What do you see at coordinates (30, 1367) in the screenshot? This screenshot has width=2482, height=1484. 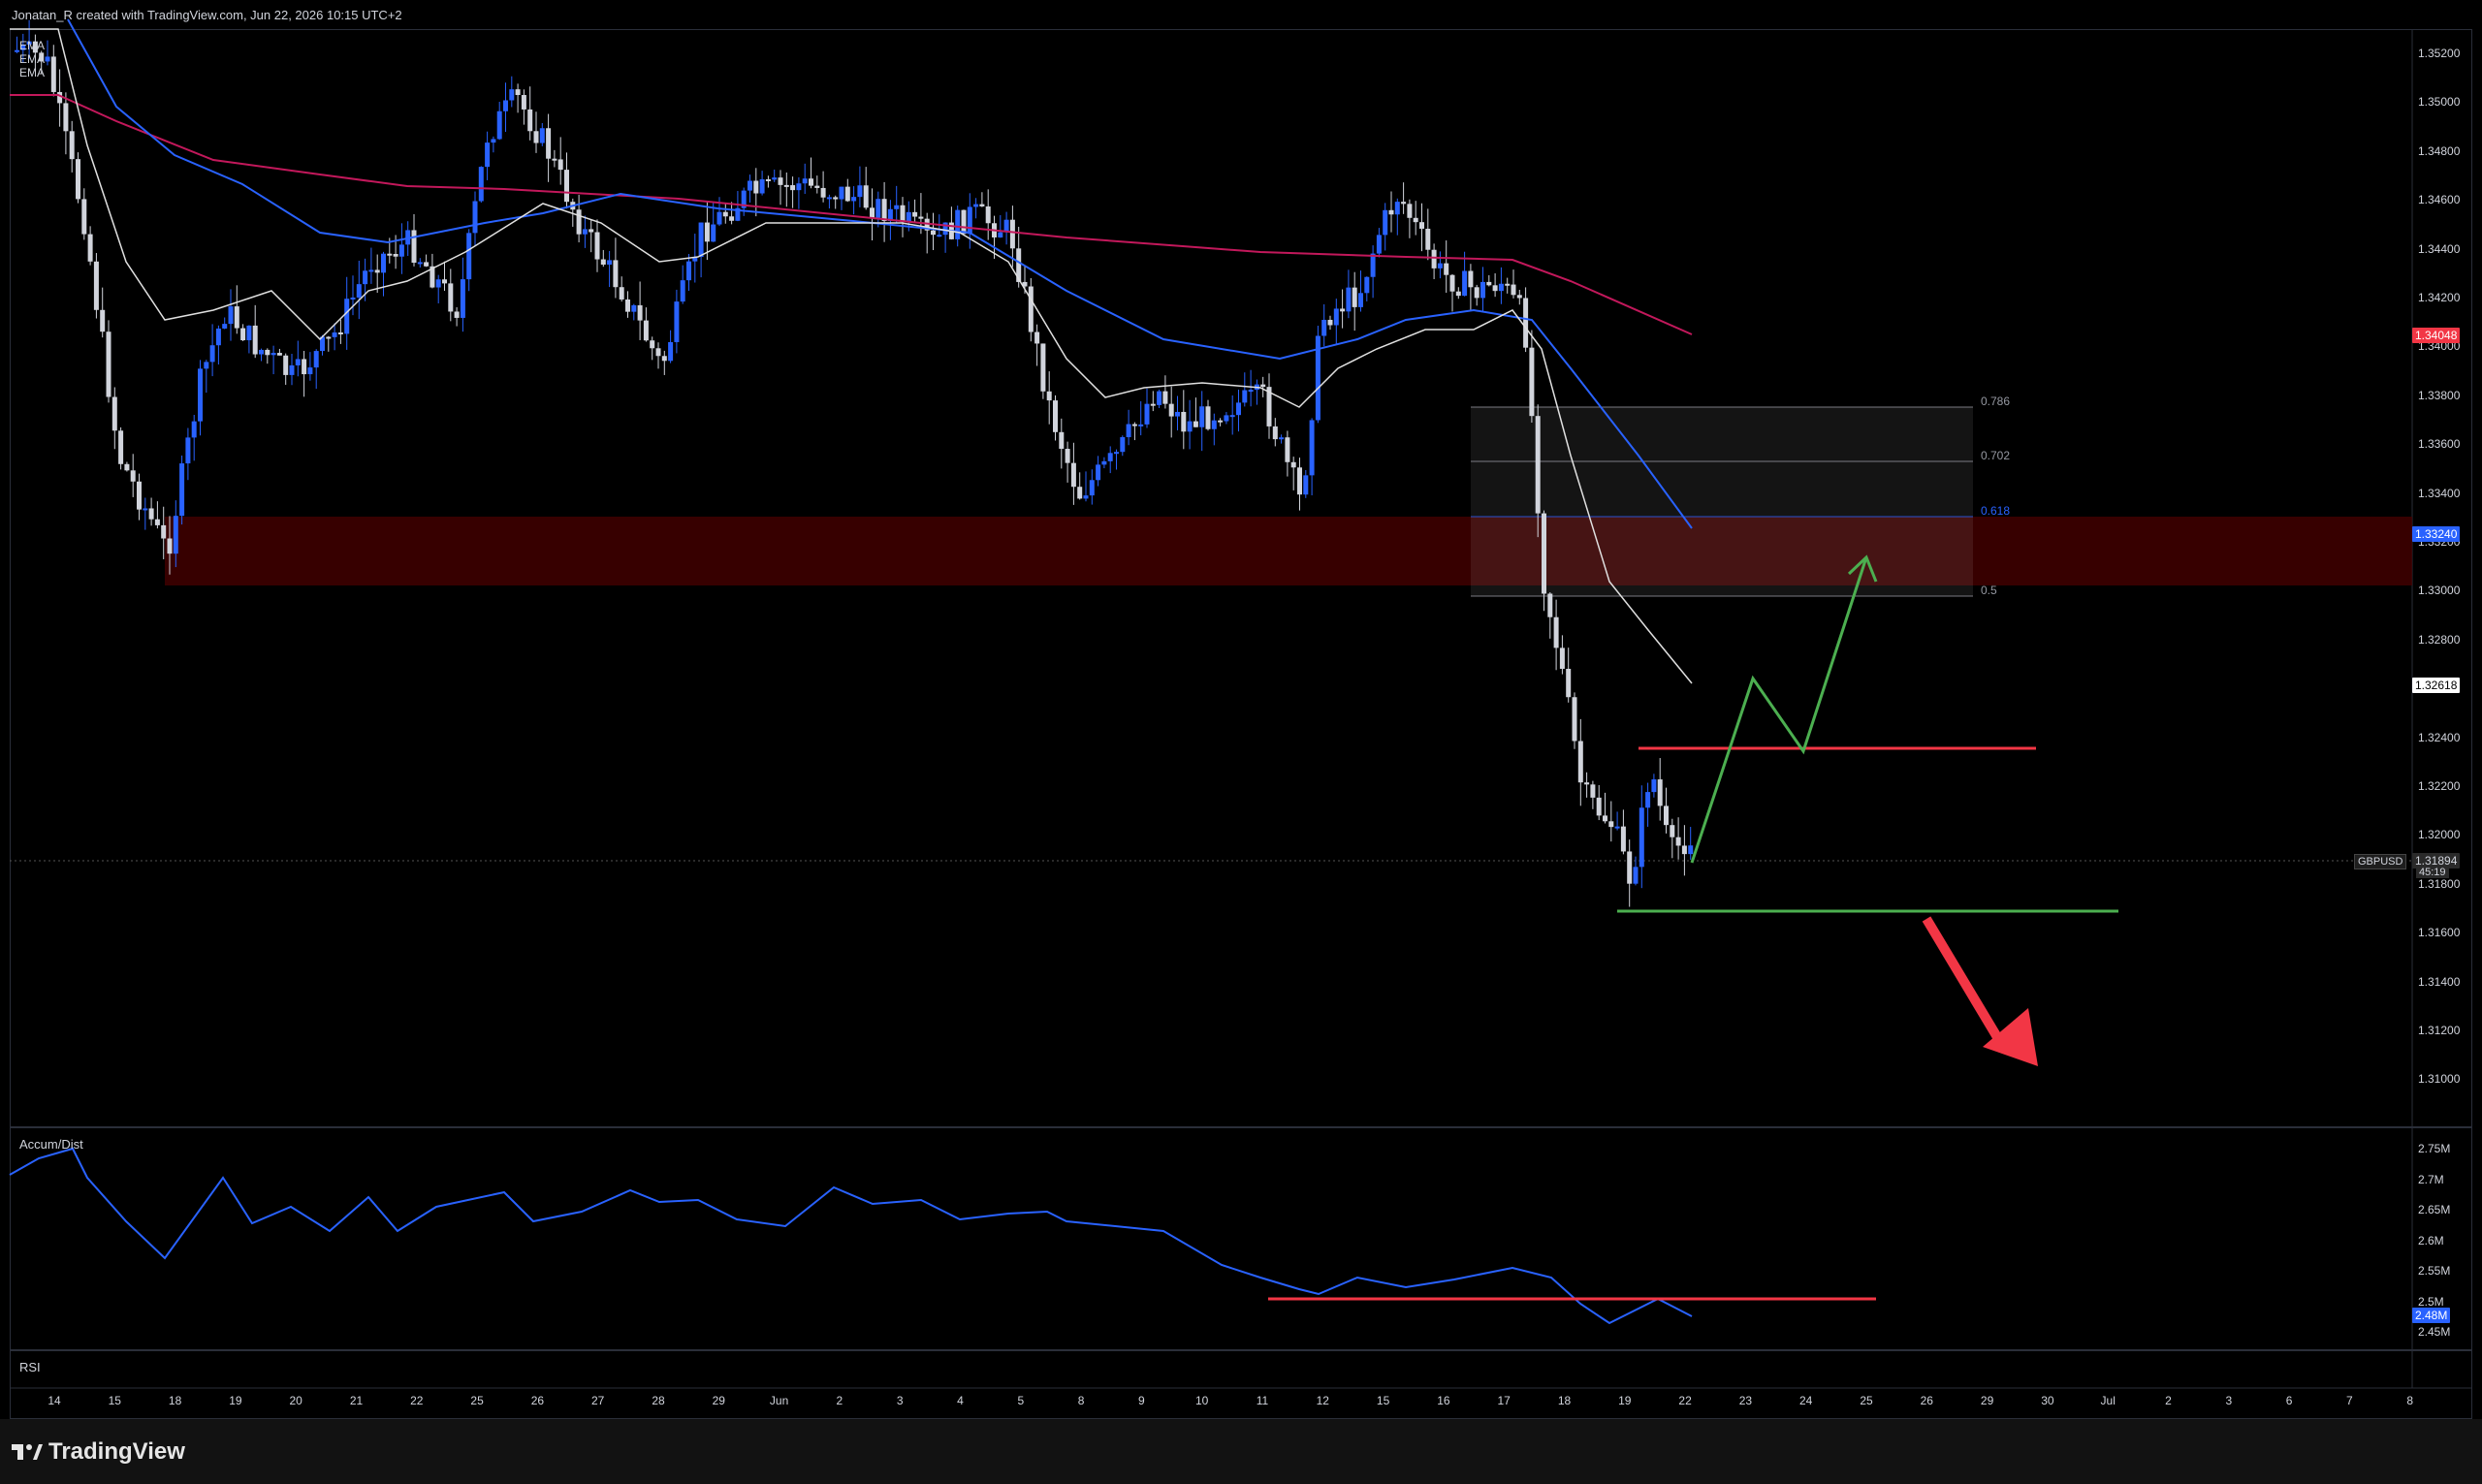 I see `rsi-title: RSI` at bounding box center [30, 1367].